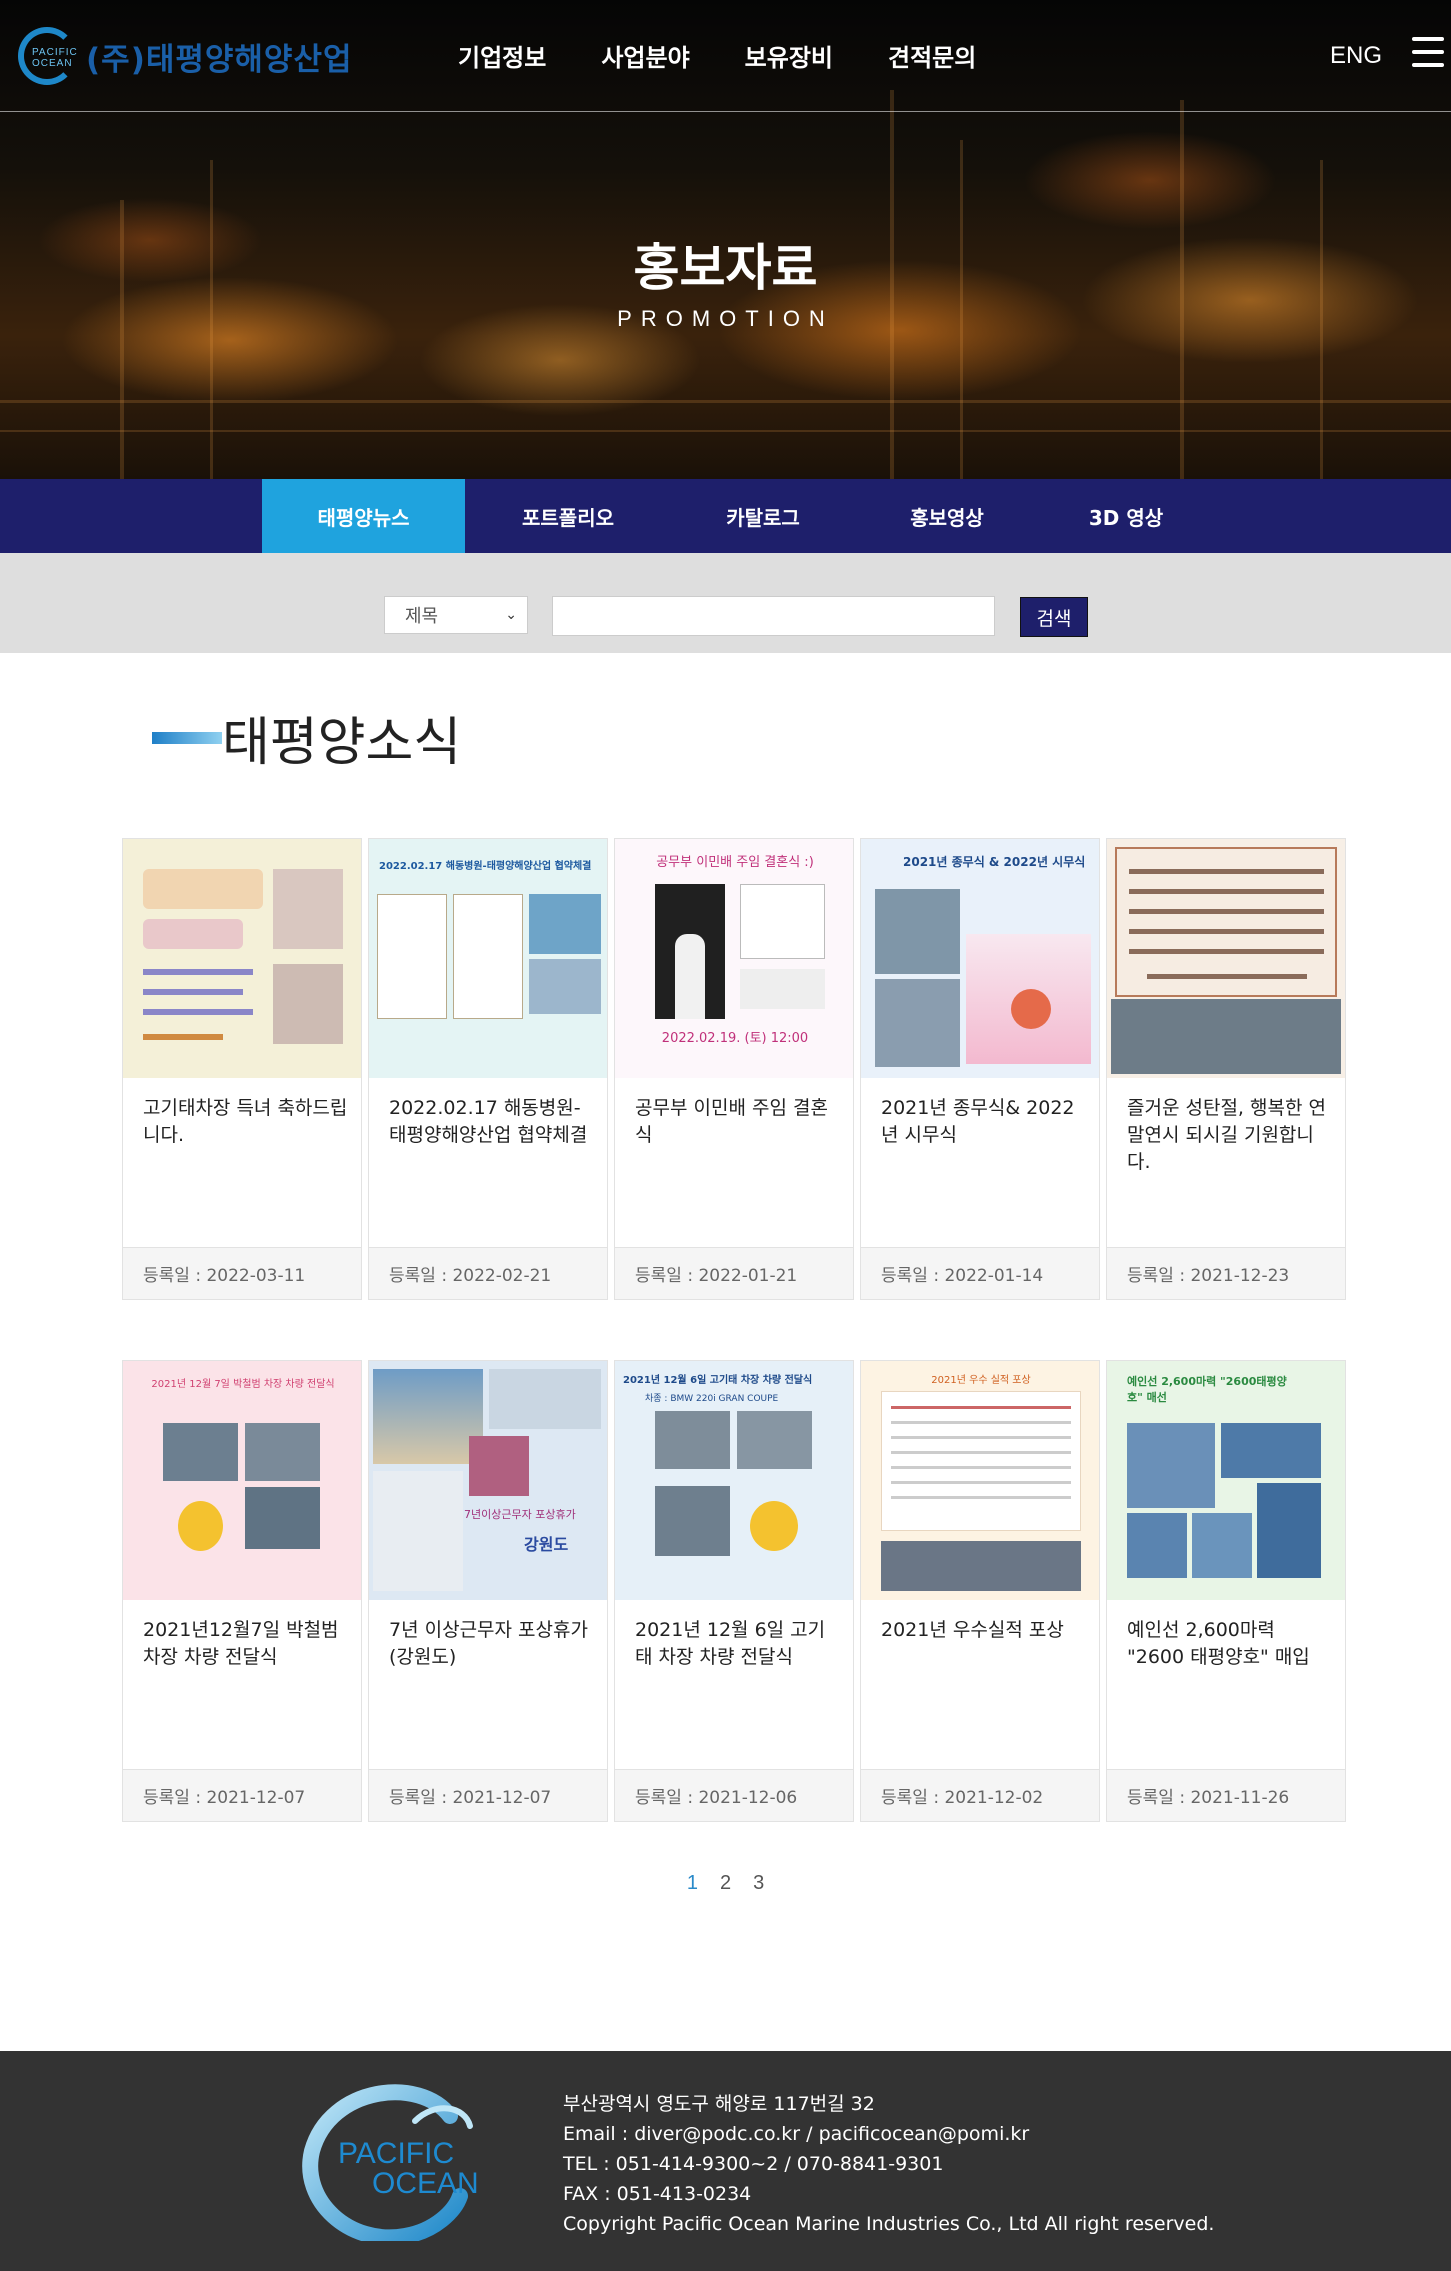  I want to click on footer-address: 부산광역시 영도구 해양로 117번길 32, so click(719, 2104).